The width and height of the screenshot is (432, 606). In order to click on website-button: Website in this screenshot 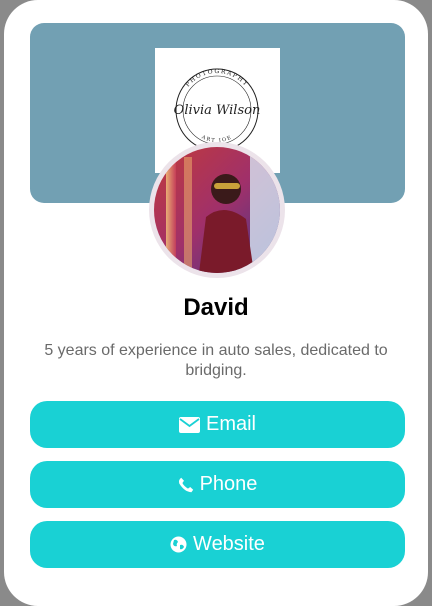, I will do `click(217, 544)`.